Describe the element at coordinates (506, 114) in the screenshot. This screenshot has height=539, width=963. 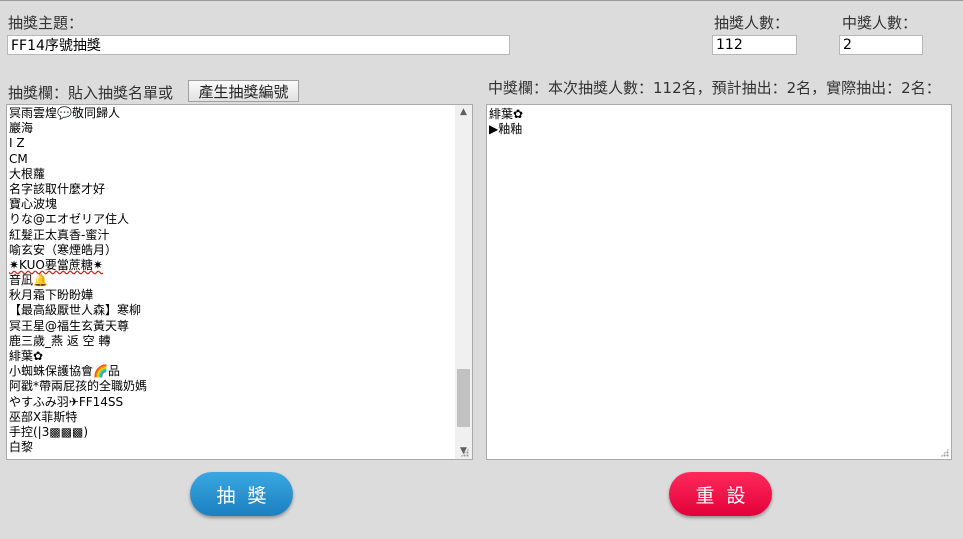
I see `winner-item: 緋葉✿` at that location.